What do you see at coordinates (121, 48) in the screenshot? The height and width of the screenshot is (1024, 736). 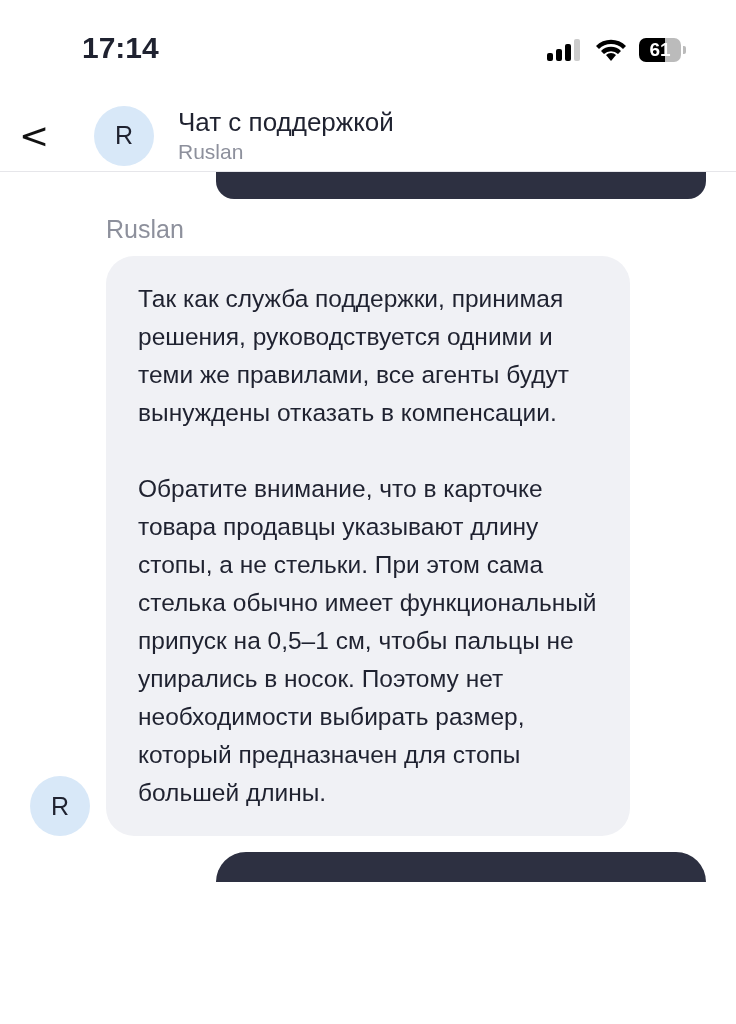 I see `clock: 17:14` at bounding box center [121, 48].